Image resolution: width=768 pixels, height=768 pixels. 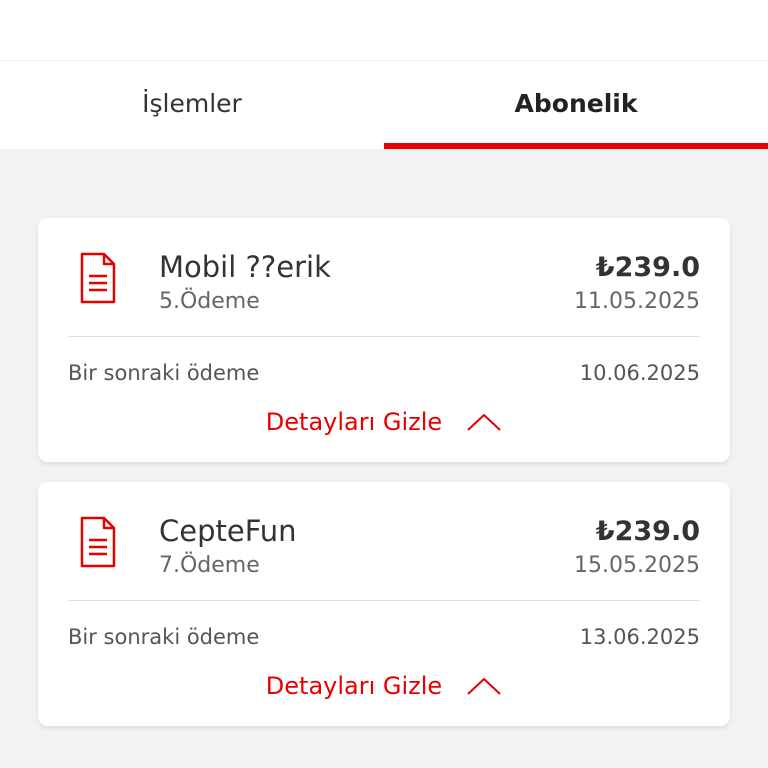 I want to click on tab-bar: İşlemler Abonelik, so click(x=384, y=105).